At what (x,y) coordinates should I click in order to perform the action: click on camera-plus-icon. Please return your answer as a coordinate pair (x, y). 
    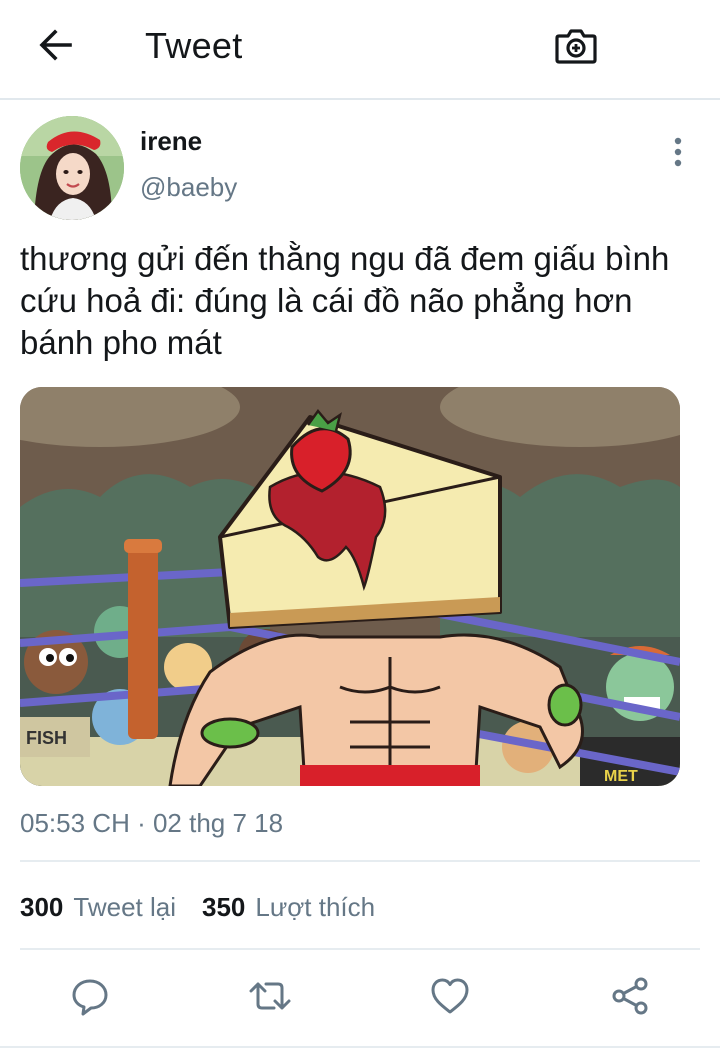
    Looking at the image, I should click on (576, 46).